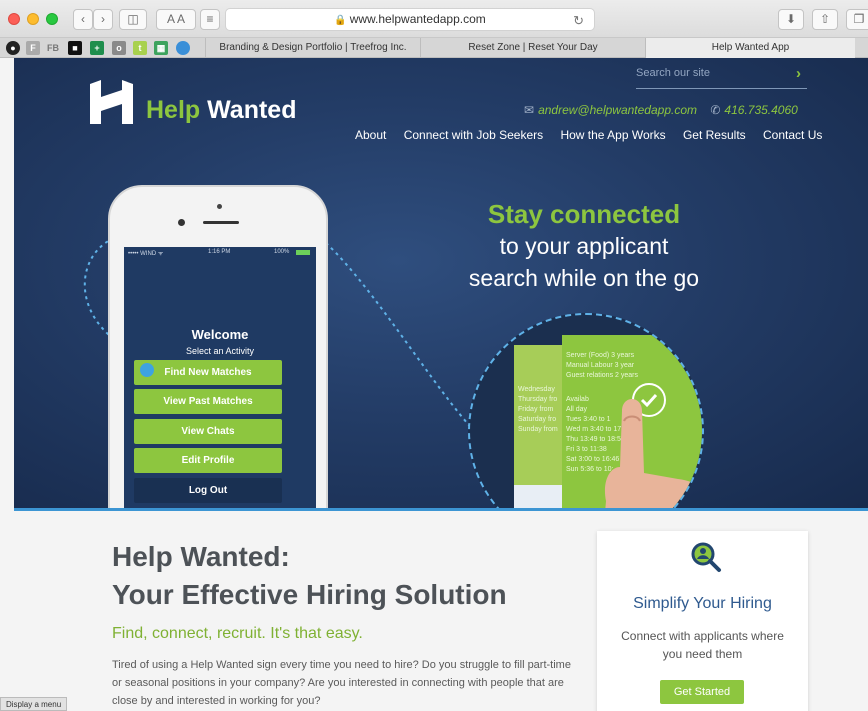  Describe the element at coordinates (282, 252) in the screenshot. I see `battery-percent: 100%` at that location.